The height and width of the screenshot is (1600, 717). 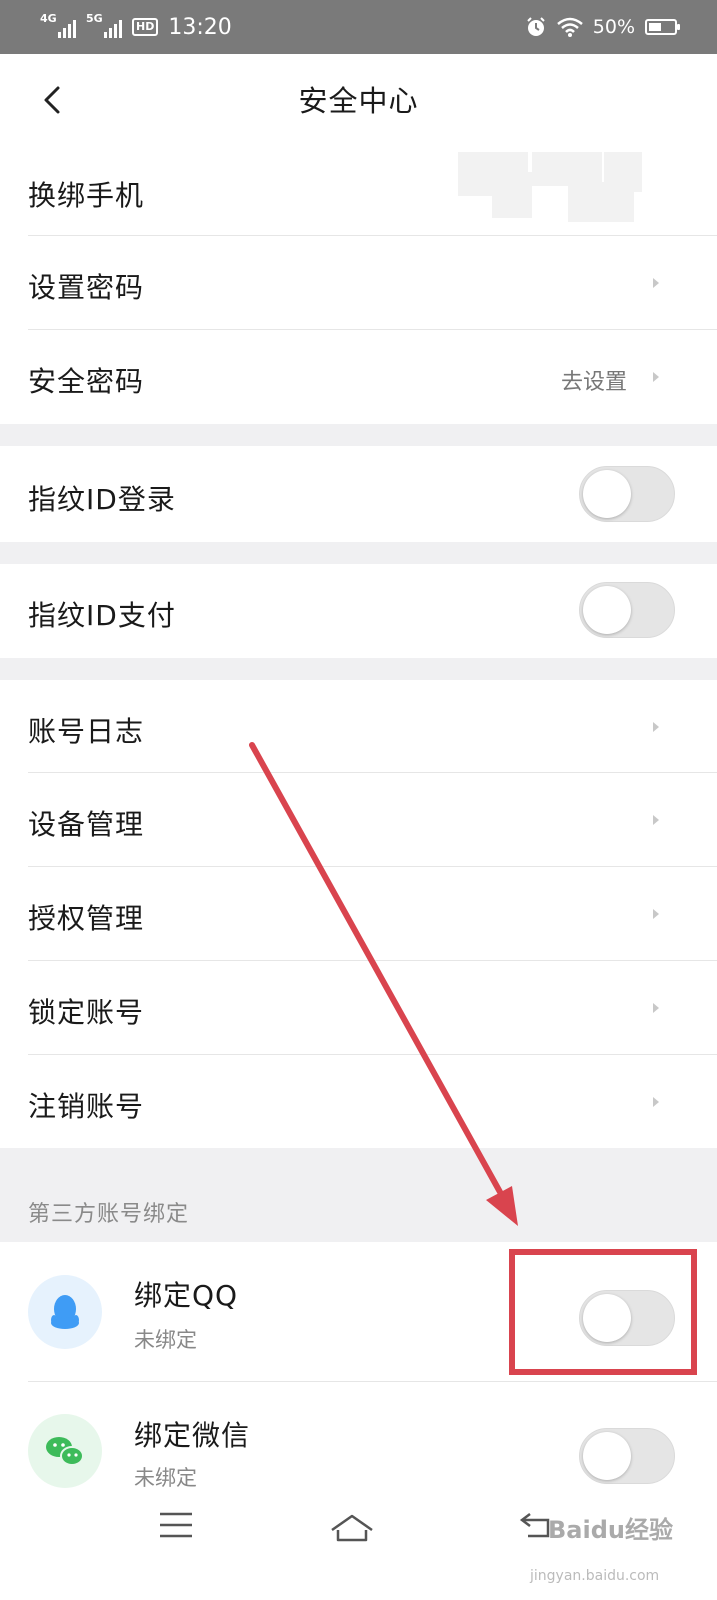 What do you see at coordinates (358, 726) in the screenshot?
I see `row-account-log: 账号日志` at bounding box center [358, 726].